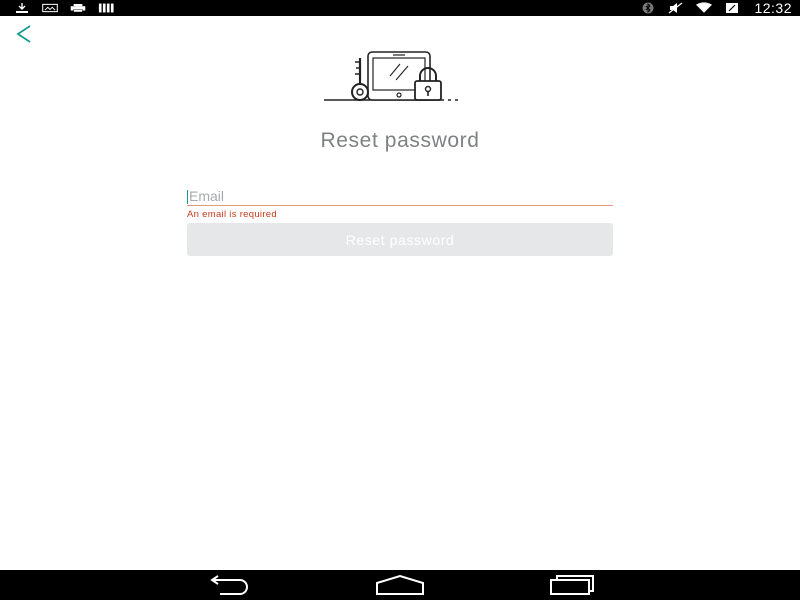  What do you see at coordinates (400, 239) in the screenshot?
I see `reset-password-button: Reset password` at bounding box center [400, 239].